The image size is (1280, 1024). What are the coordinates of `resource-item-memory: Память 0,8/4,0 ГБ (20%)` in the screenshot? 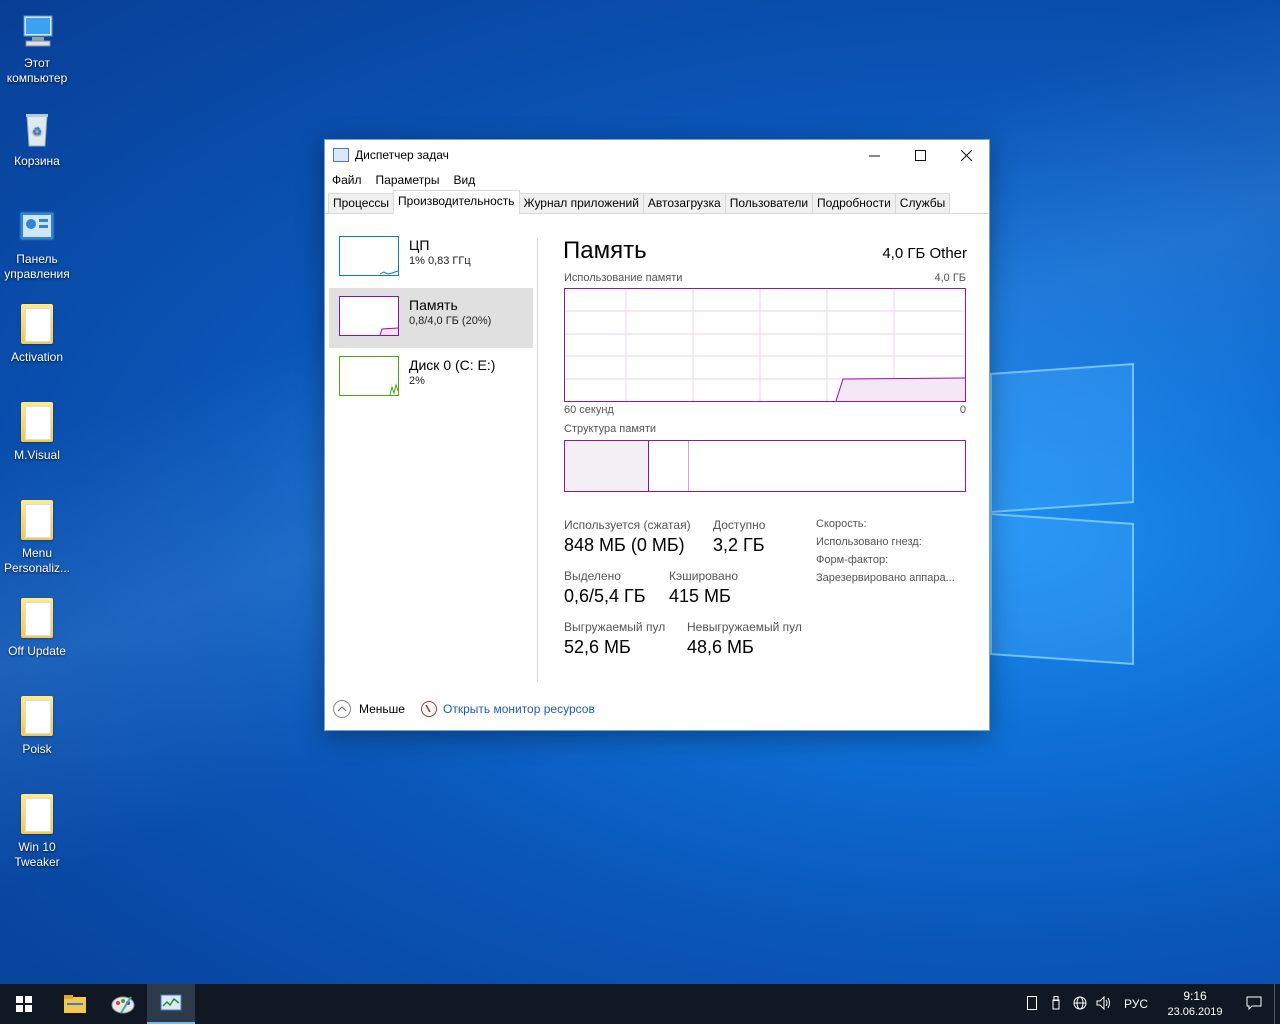 It's located at (431, 318).